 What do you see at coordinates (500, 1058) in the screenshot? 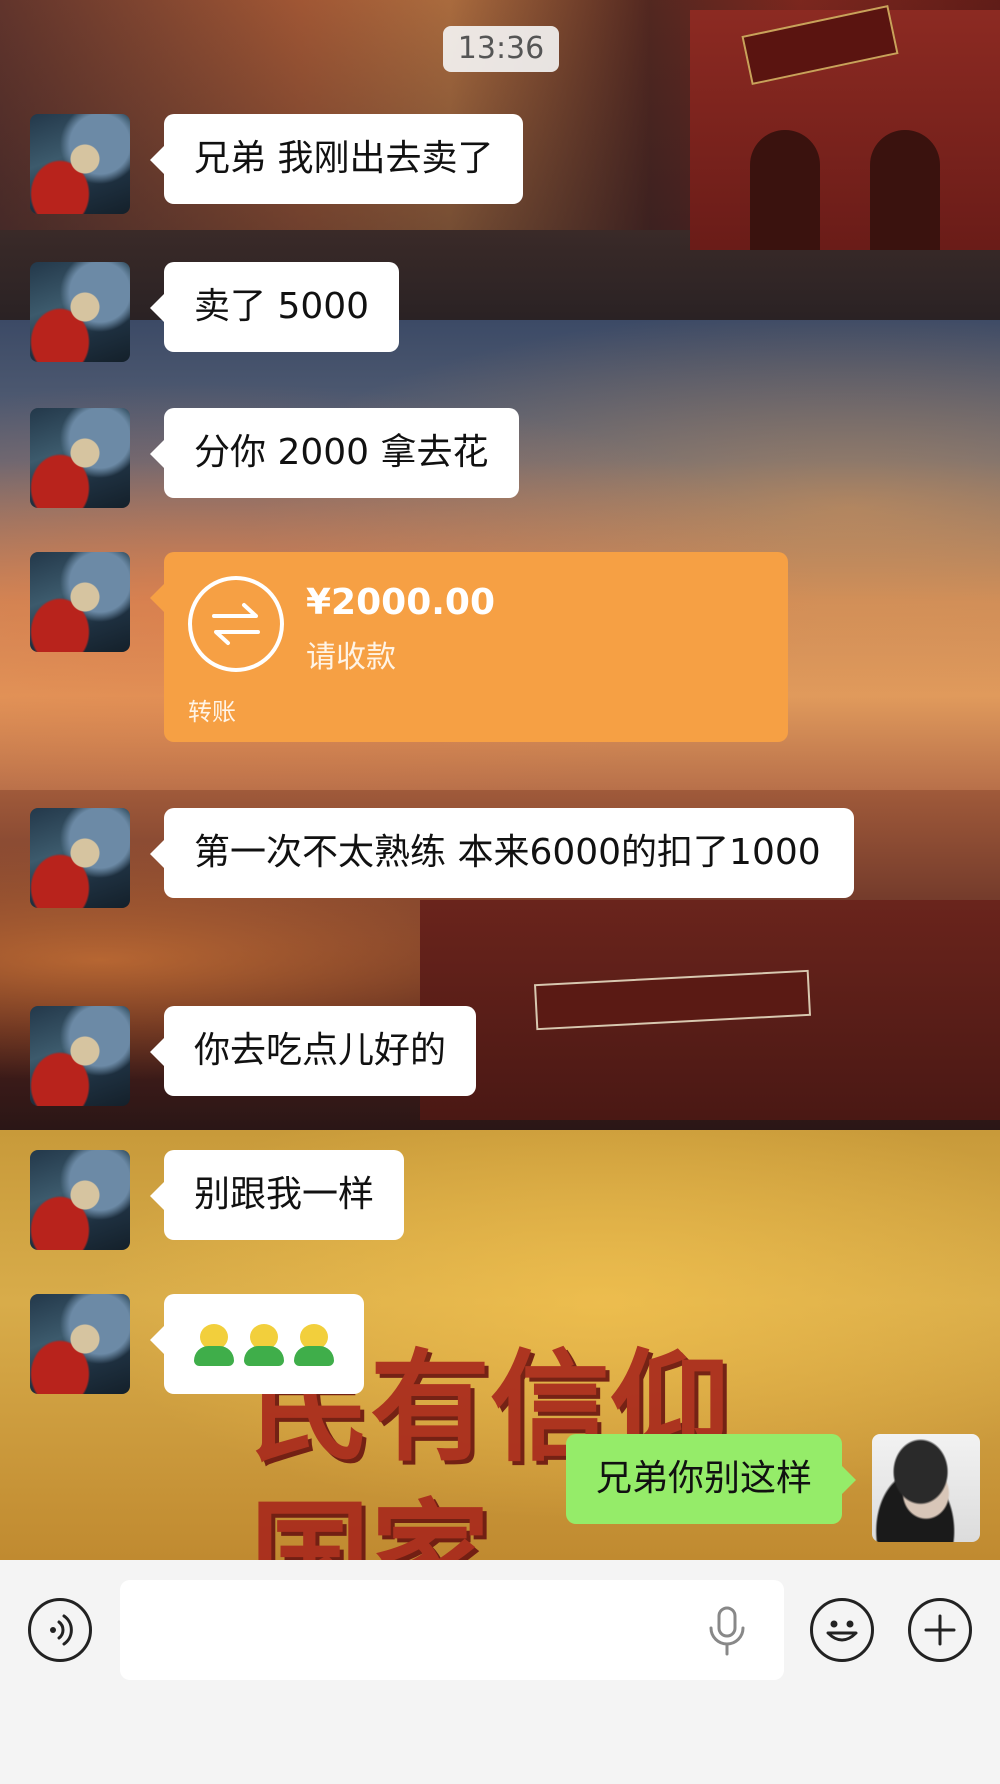
I see `message-row: 你去吃点儿好的` at bounding box center [500, 1058].